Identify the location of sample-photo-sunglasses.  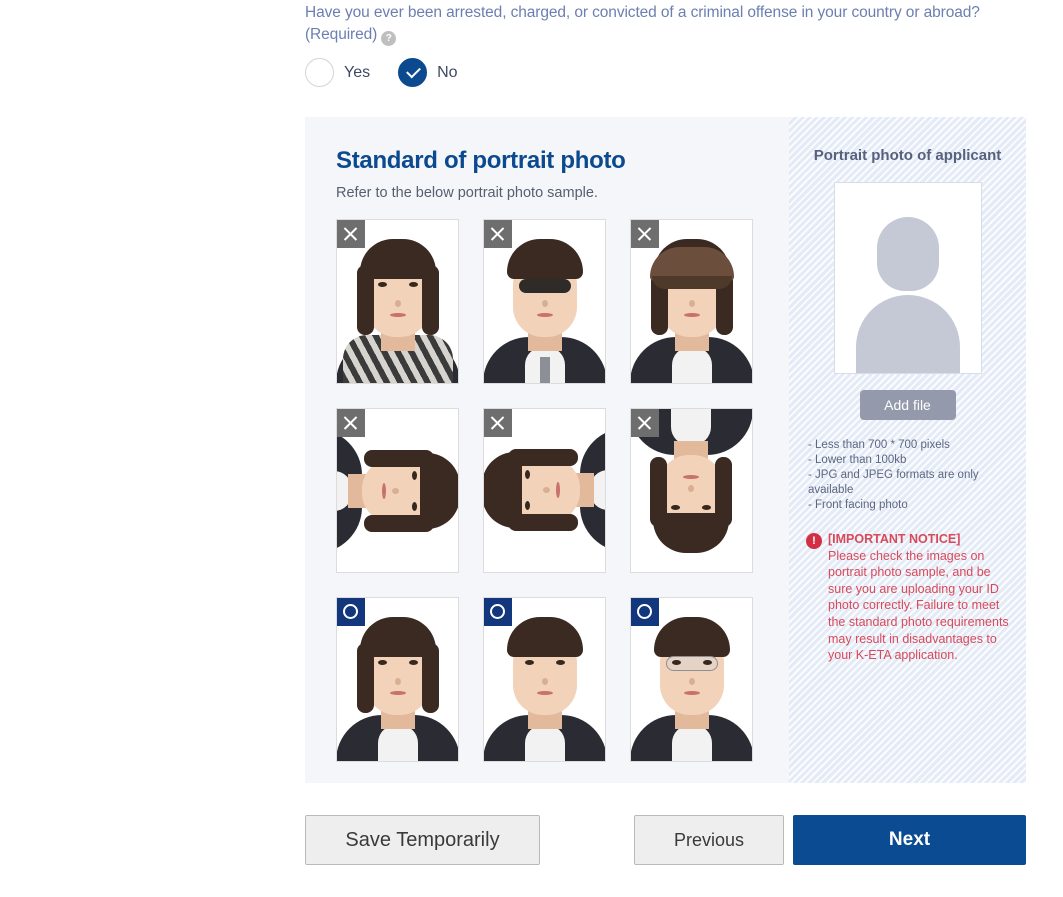
(544, 301).